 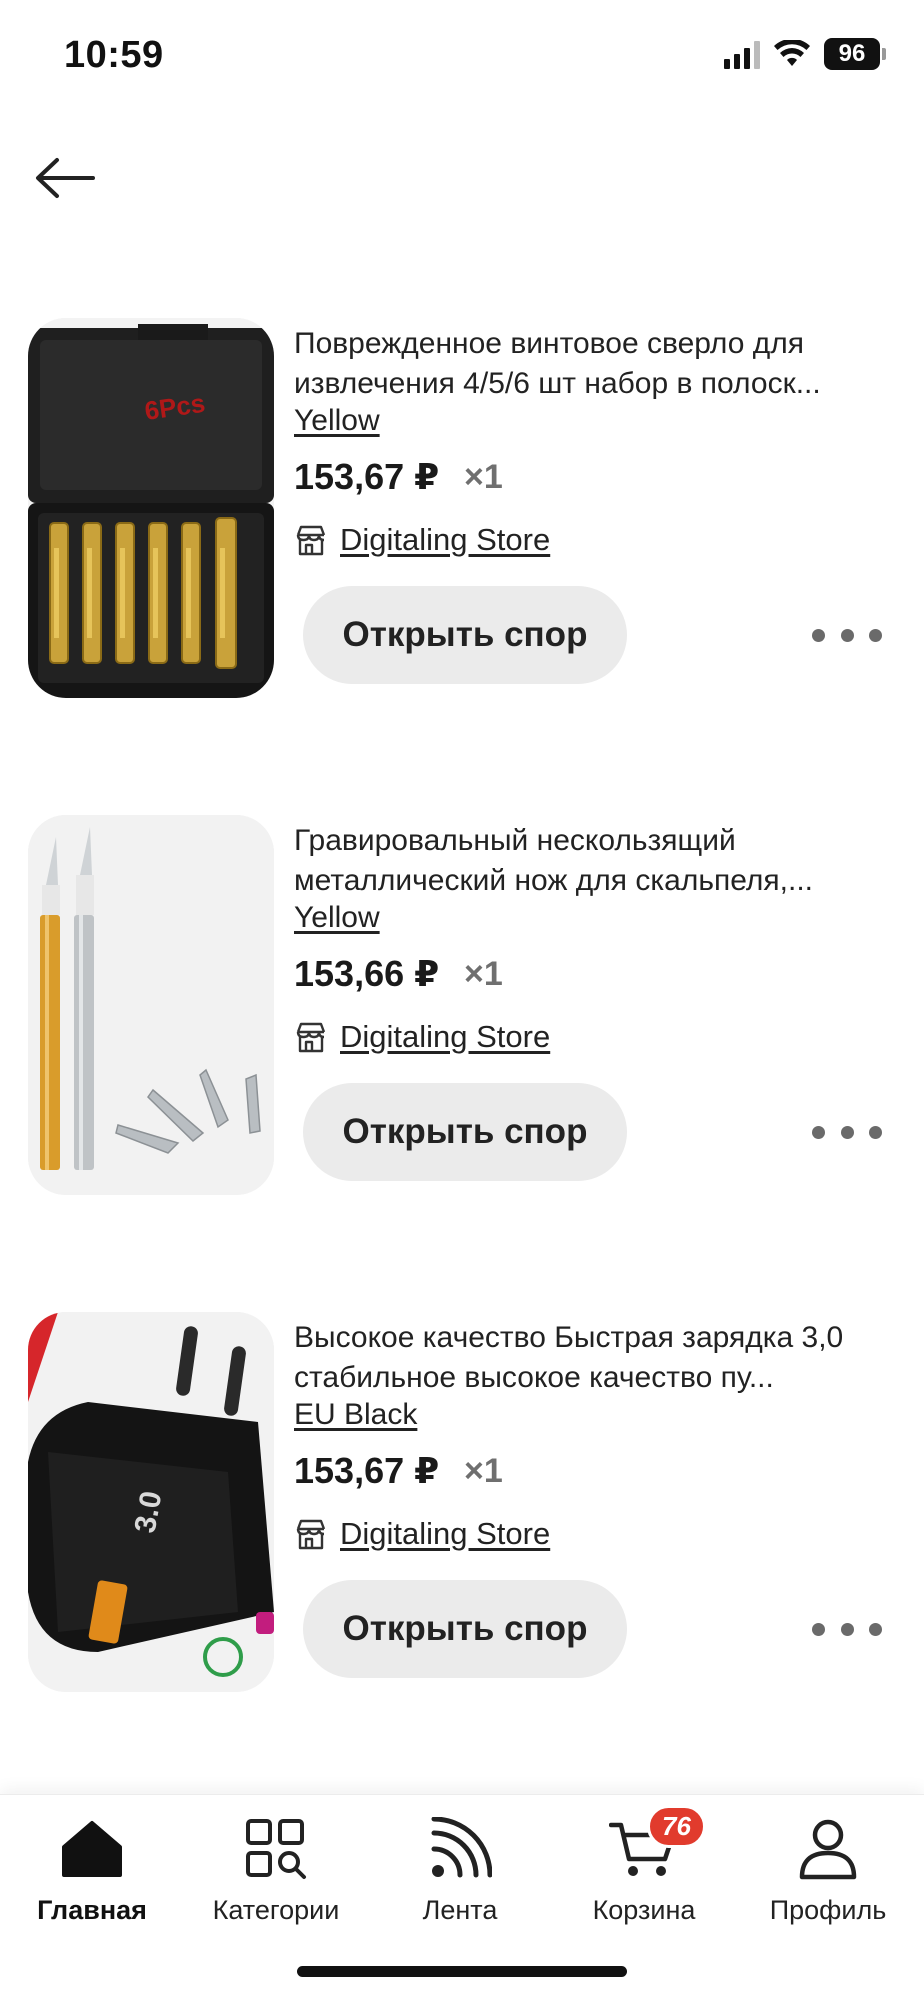 I want to click on product-variant: EU Black, so click(x=355, y=1415).